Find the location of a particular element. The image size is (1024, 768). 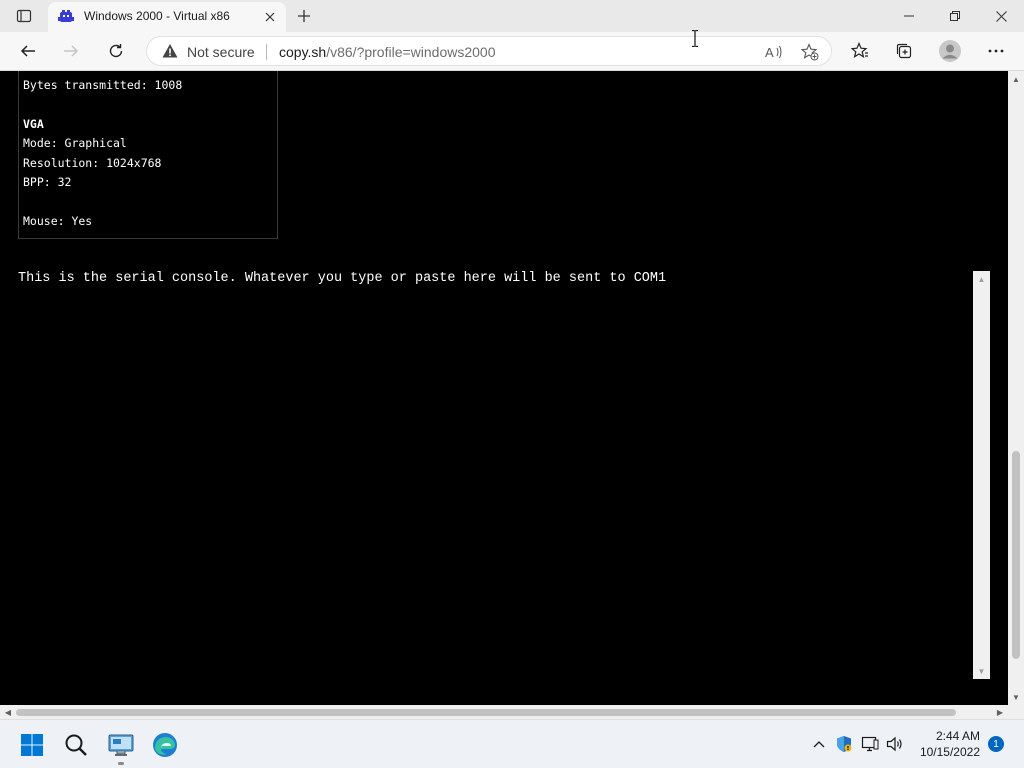

page-horizontal-scrollbar: ◀ ▶ is located at coordinates (504, 712).